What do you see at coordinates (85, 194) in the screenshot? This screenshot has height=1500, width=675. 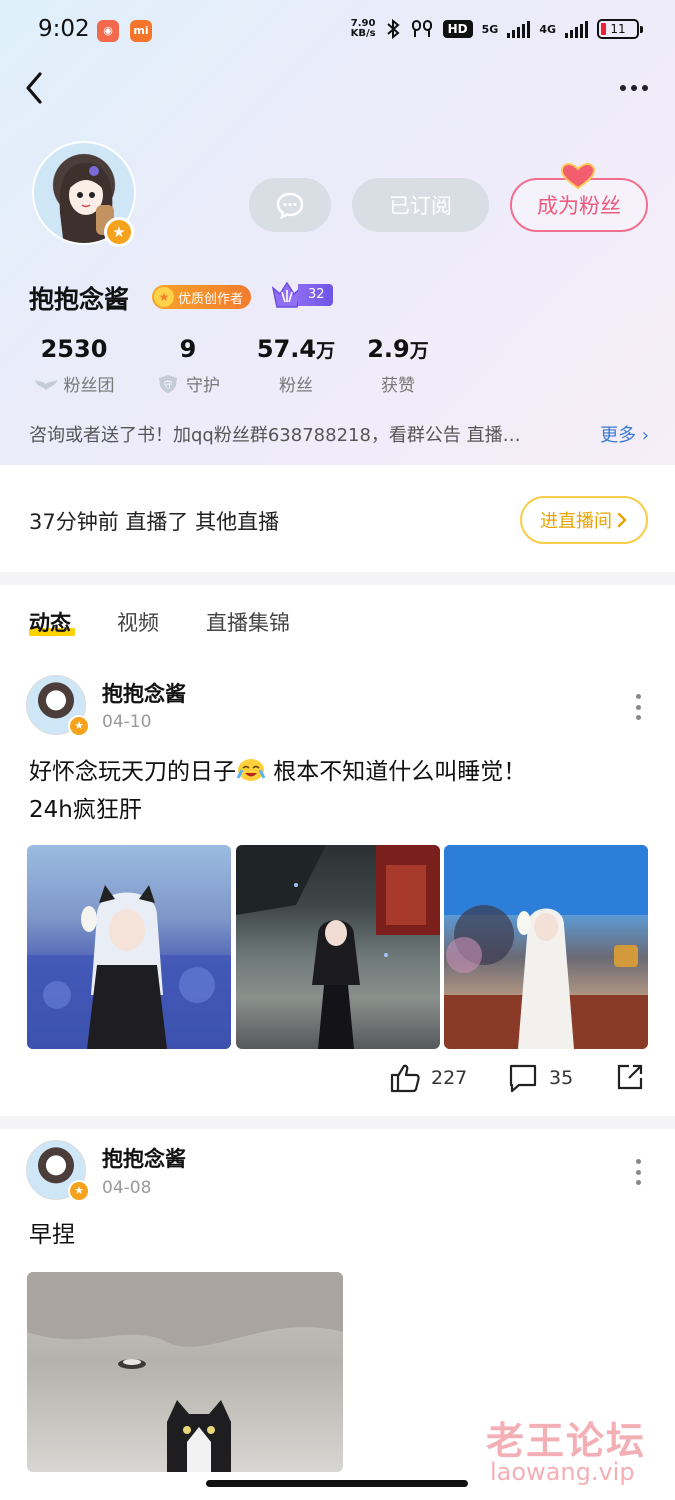 I see `profile-avatar: ★` at bounding box center [85, 194].